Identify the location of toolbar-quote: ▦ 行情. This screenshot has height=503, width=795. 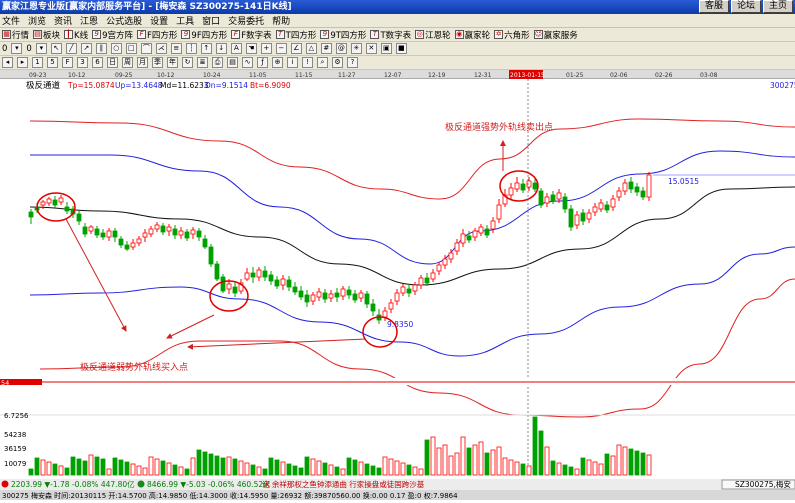
(15, 35).